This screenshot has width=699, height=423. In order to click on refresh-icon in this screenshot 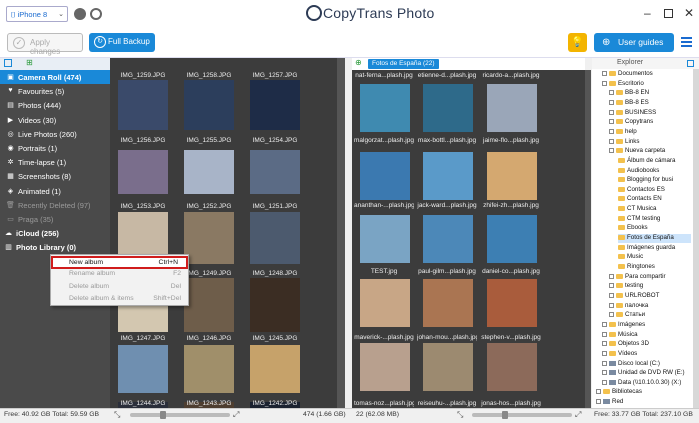, I will do `click(96, 14)`.